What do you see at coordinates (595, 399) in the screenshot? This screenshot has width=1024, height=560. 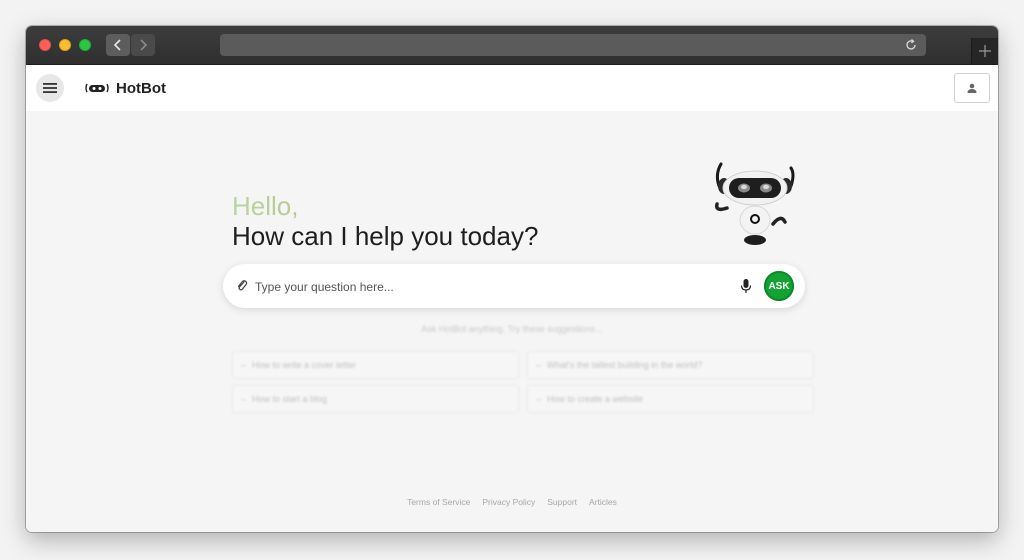 I see `suggestion-label: How to create a website` at bounding box center [595, 399].